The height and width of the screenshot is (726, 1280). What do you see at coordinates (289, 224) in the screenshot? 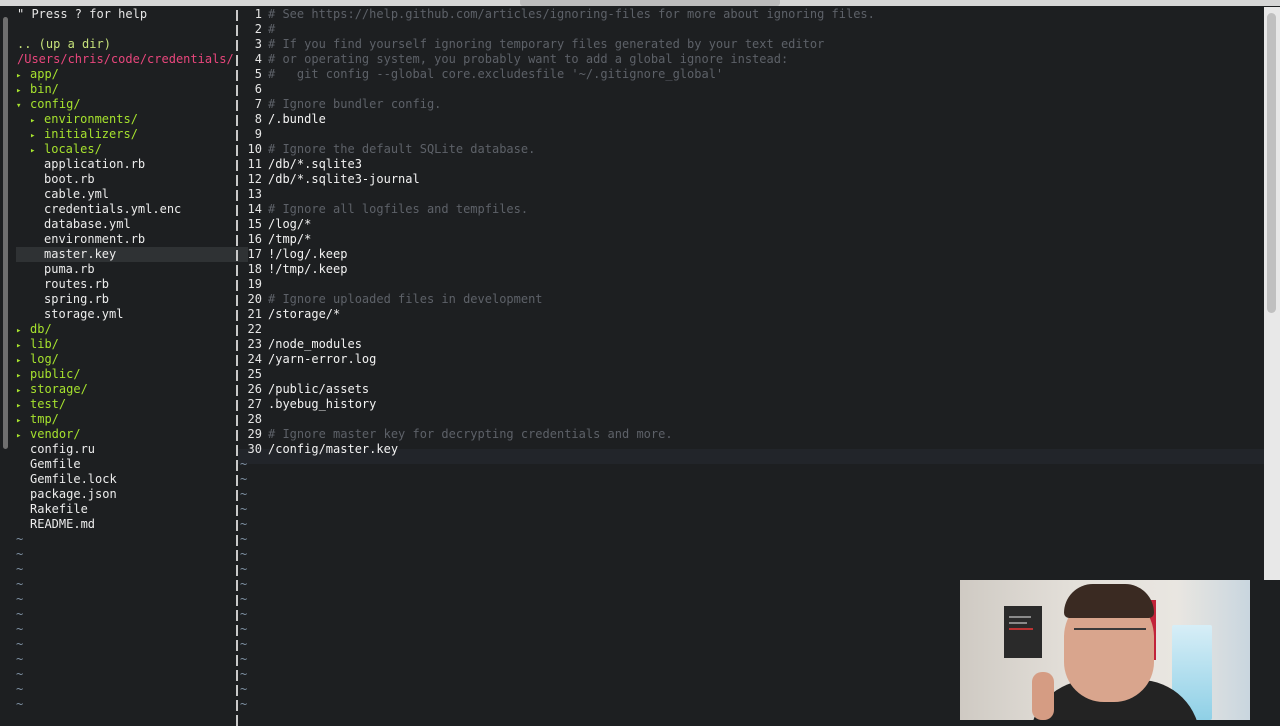
I see `code-line: /log/*` at bounding box center [289, 224].